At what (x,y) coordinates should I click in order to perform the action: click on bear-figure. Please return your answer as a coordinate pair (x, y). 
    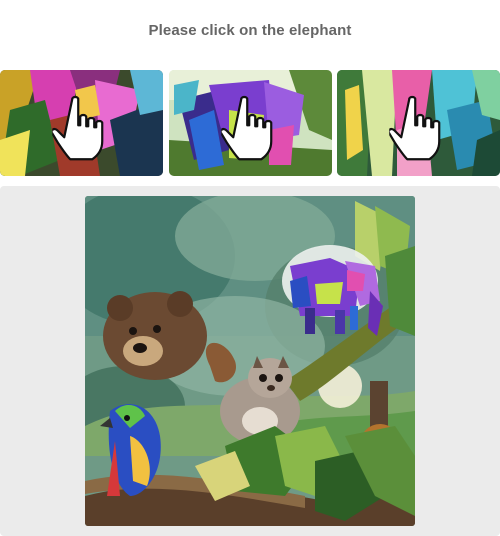
    Looking at the image, I should click on (155, 335).